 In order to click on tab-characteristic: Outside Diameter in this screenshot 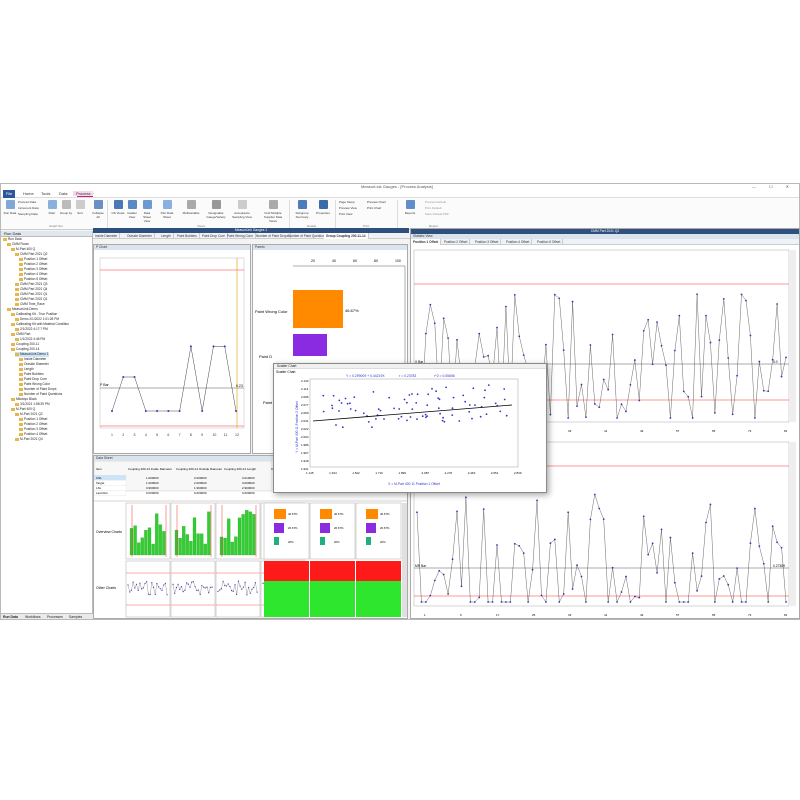, I will do `click(140, 236)`.